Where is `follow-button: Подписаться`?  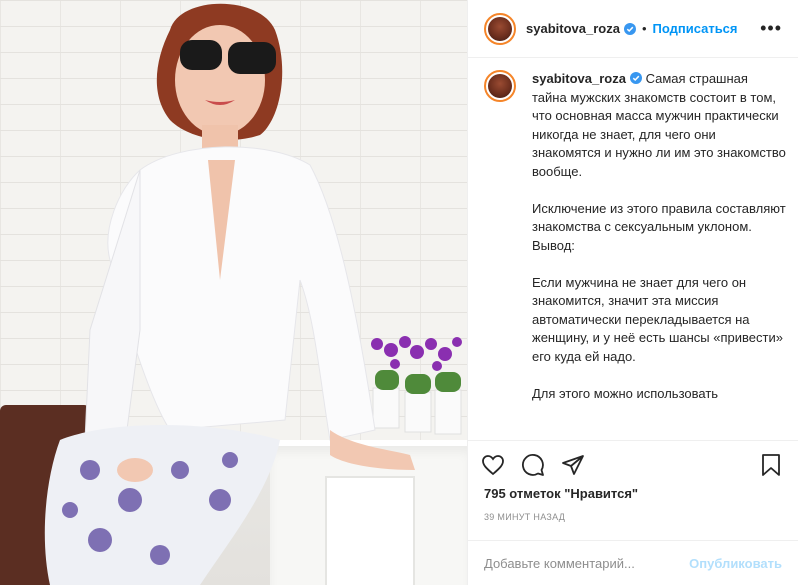 follow-button: Подписаться is located at coordinates (695, 28).